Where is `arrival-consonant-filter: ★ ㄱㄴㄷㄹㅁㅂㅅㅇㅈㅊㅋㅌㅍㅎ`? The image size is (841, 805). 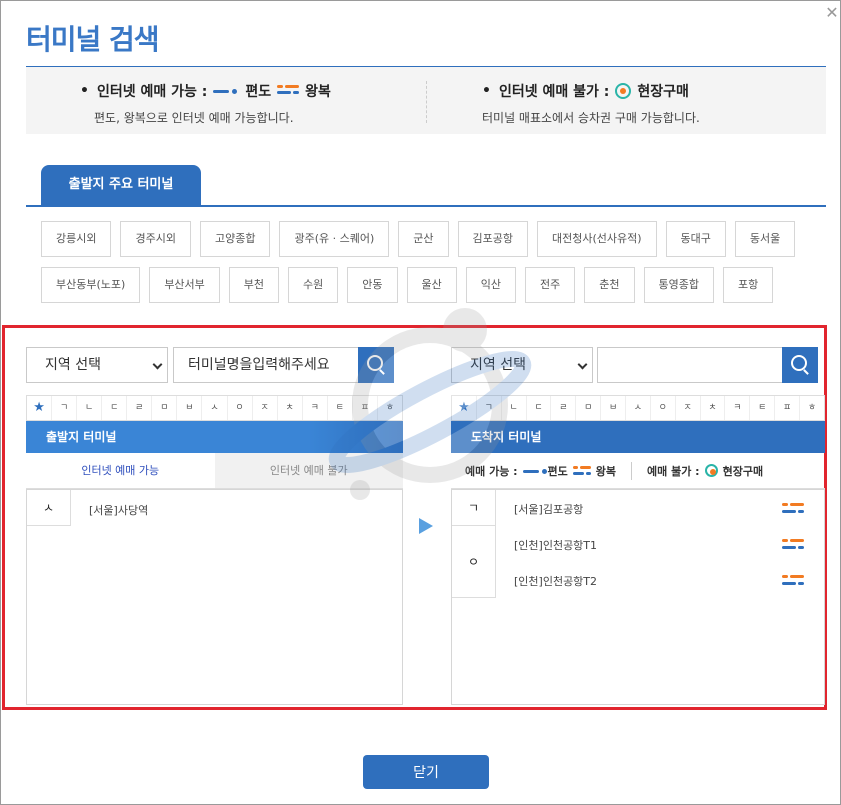 arrival-consonant-filter: ★ ㄱㄴㄷㄹㅁㅂㅅㅇㅈㅊㅋㅌㅍㅎ is located at coordinates (638, 408).